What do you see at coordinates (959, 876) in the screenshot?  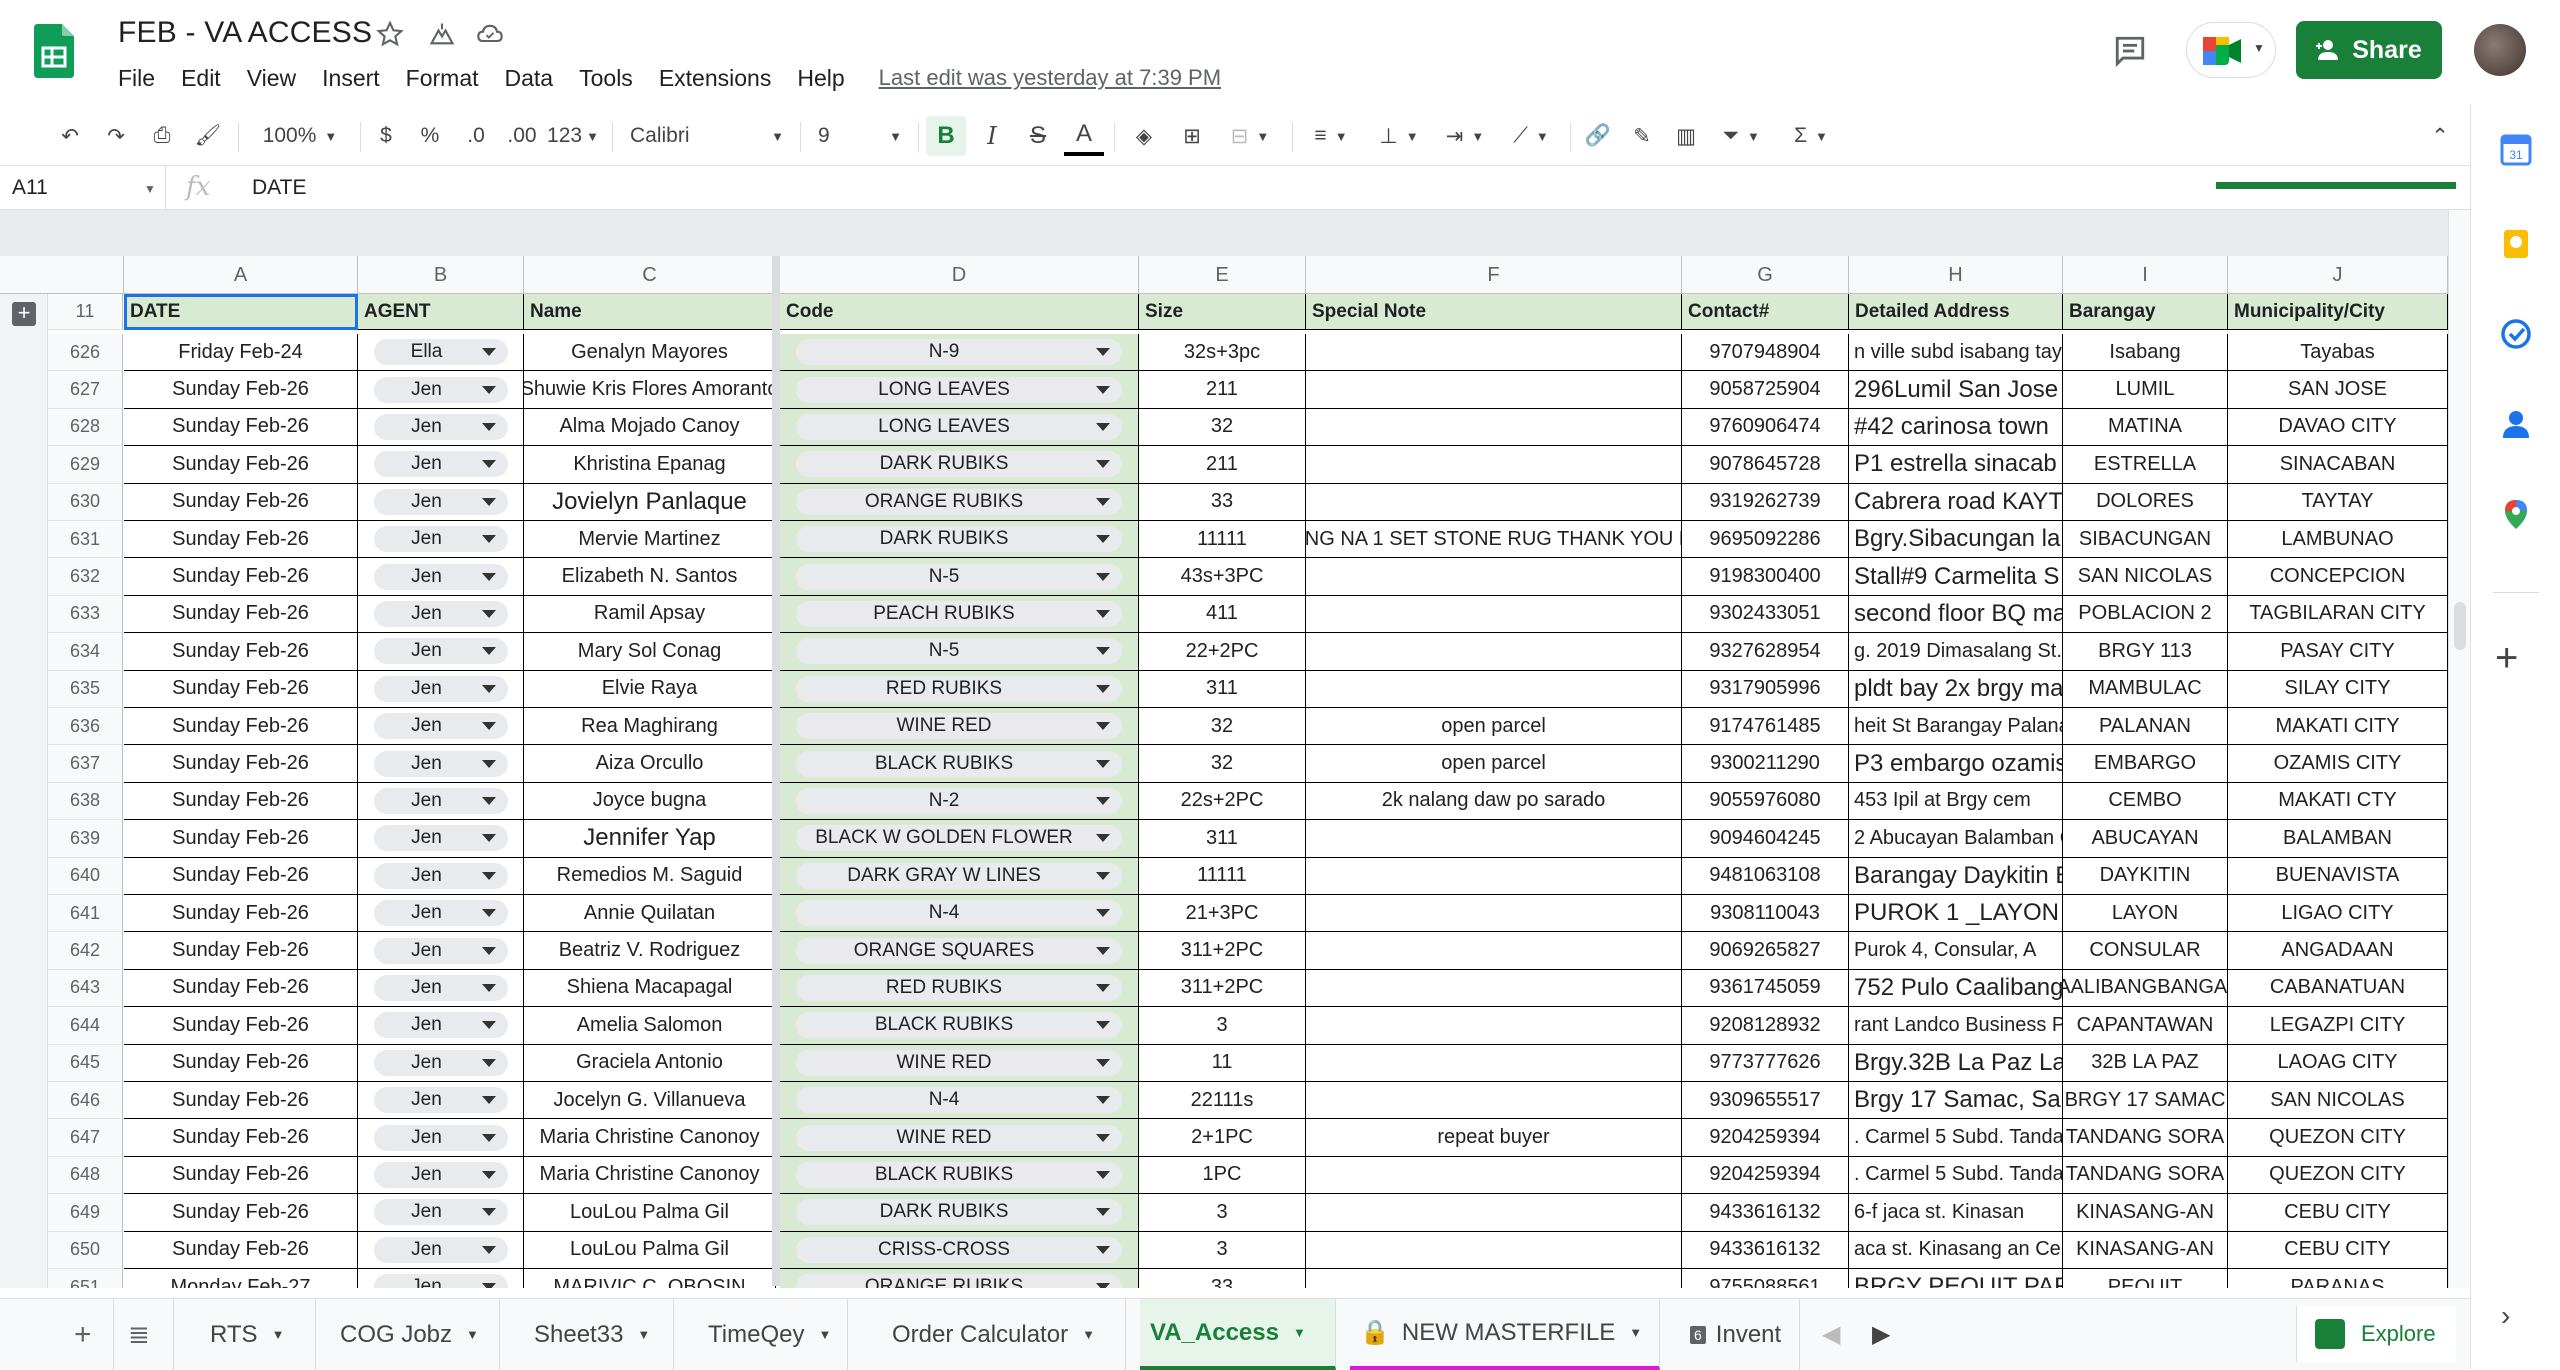 I see `cell-code: DARK GRAY W LINES` at bounding box center [959, 876].